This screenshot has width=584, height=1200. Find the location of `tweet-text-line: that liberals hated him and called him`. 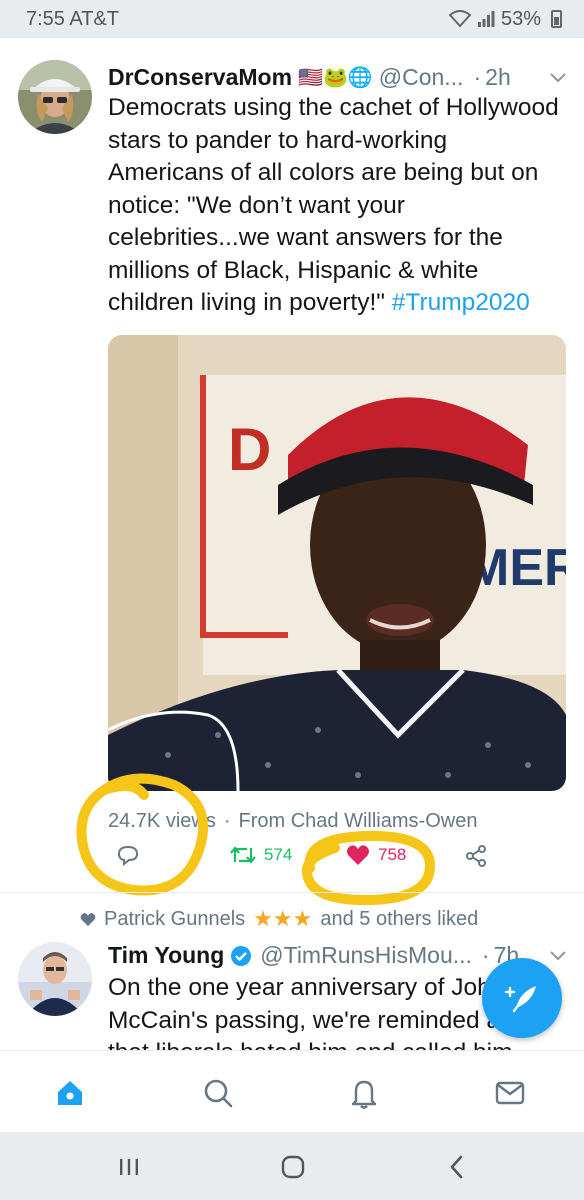

tweet-text-line: that liberals hated him and called him is located at coordinates (336, 1043).